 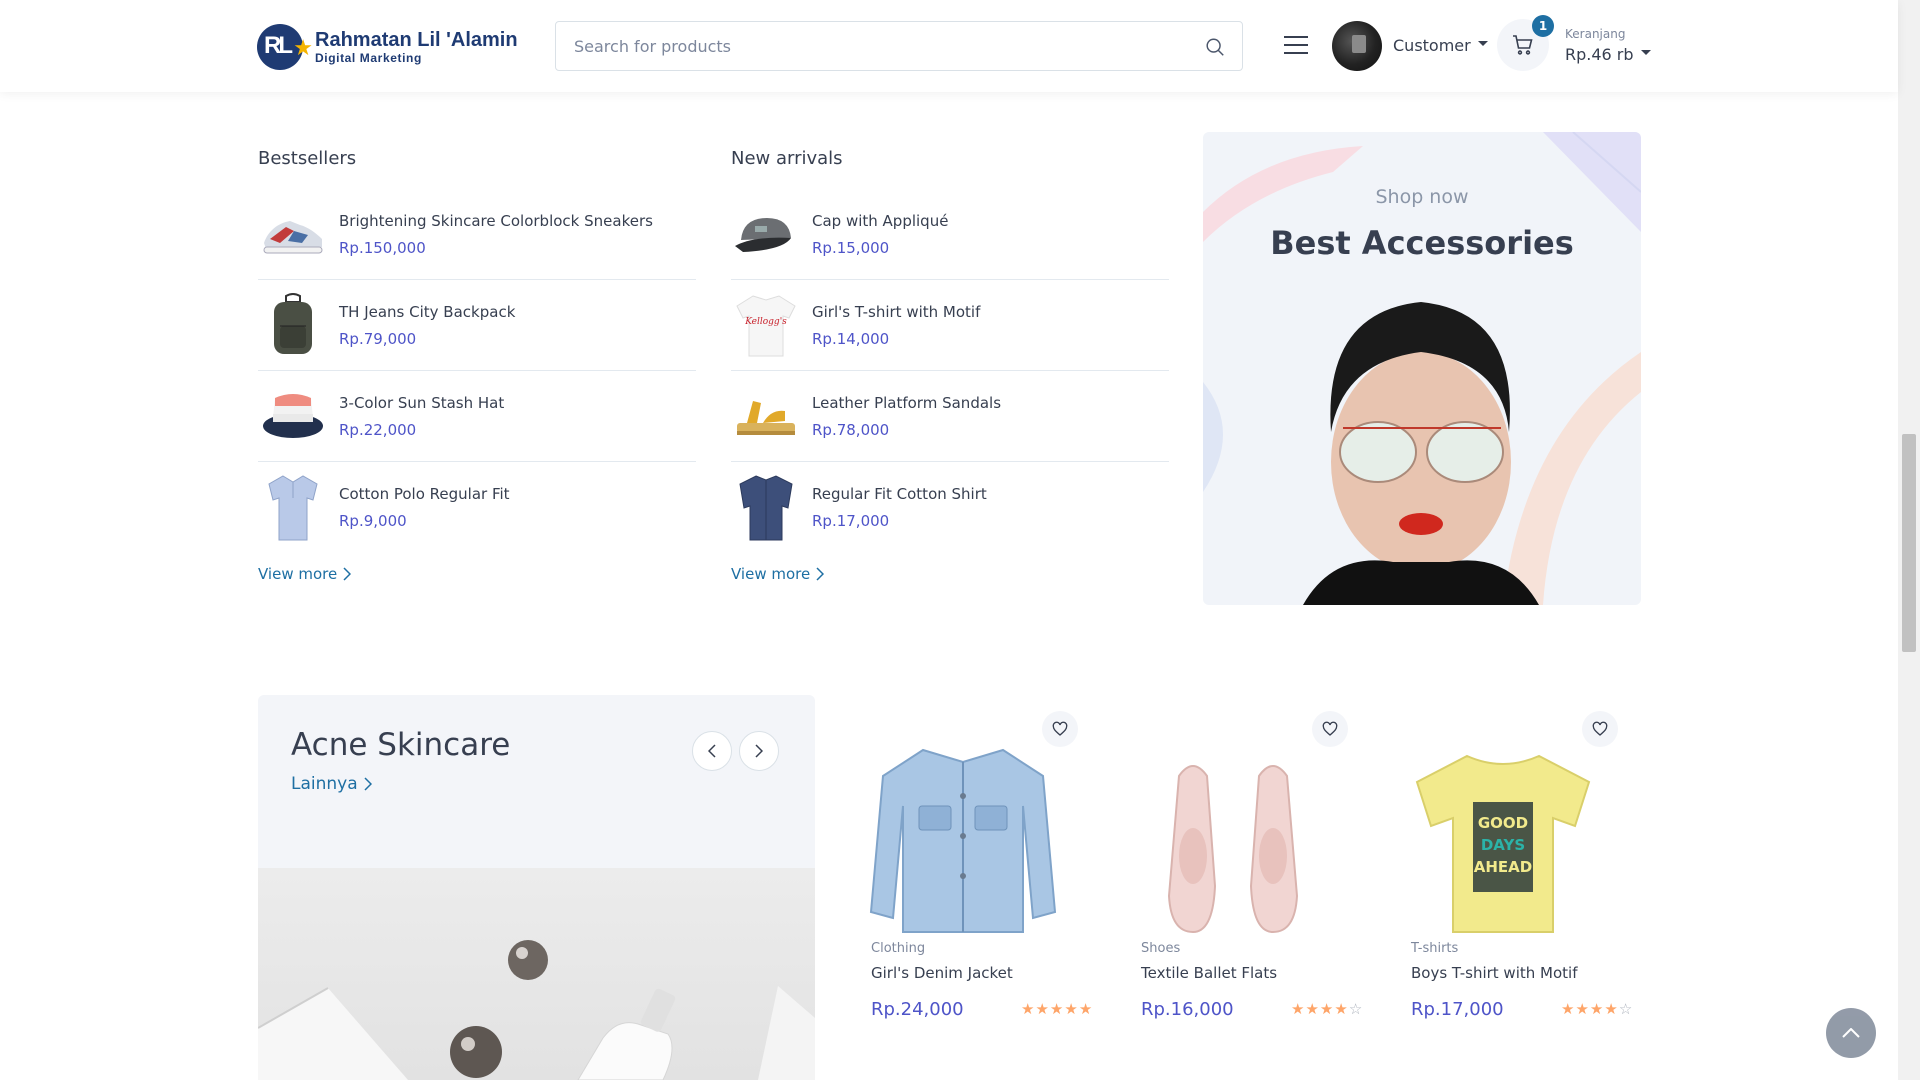 I want to click on svg-text: AHEAD, so click(x=1503, y=867).